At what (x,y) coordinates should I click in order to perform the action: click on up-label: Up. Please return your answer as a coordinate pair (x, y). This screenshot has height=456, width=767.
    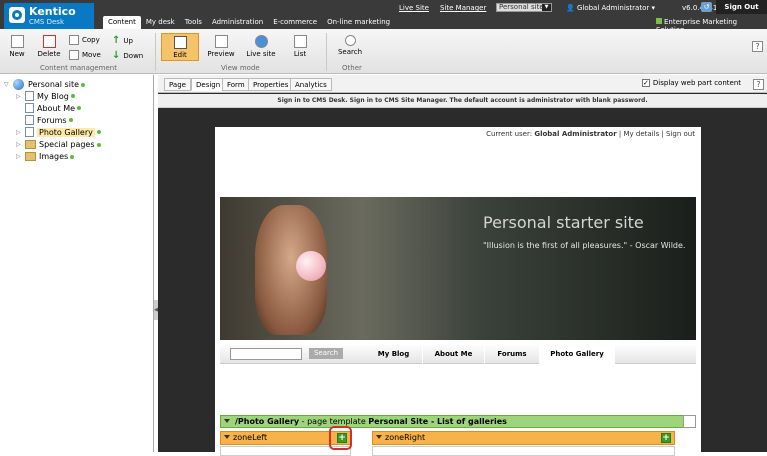
    Looking at the image, I should click on (128, 40).